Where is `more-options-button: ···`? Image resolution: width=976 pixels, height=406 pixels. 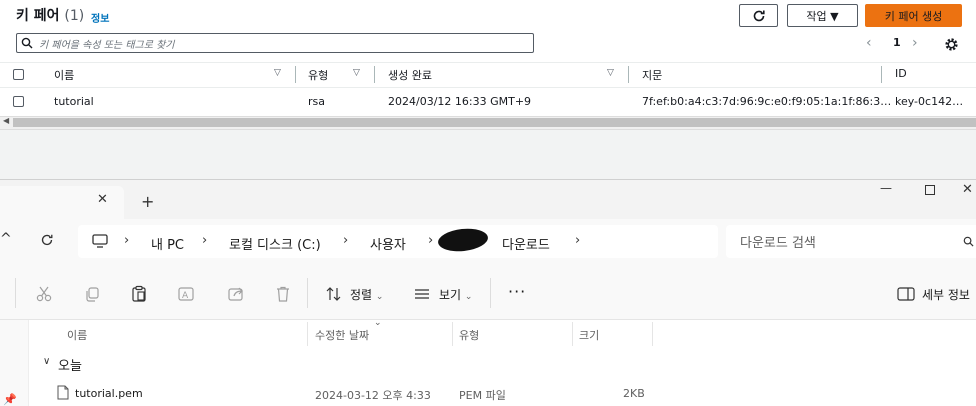 more-options-button: ··· is located at coordinates (517, 291).